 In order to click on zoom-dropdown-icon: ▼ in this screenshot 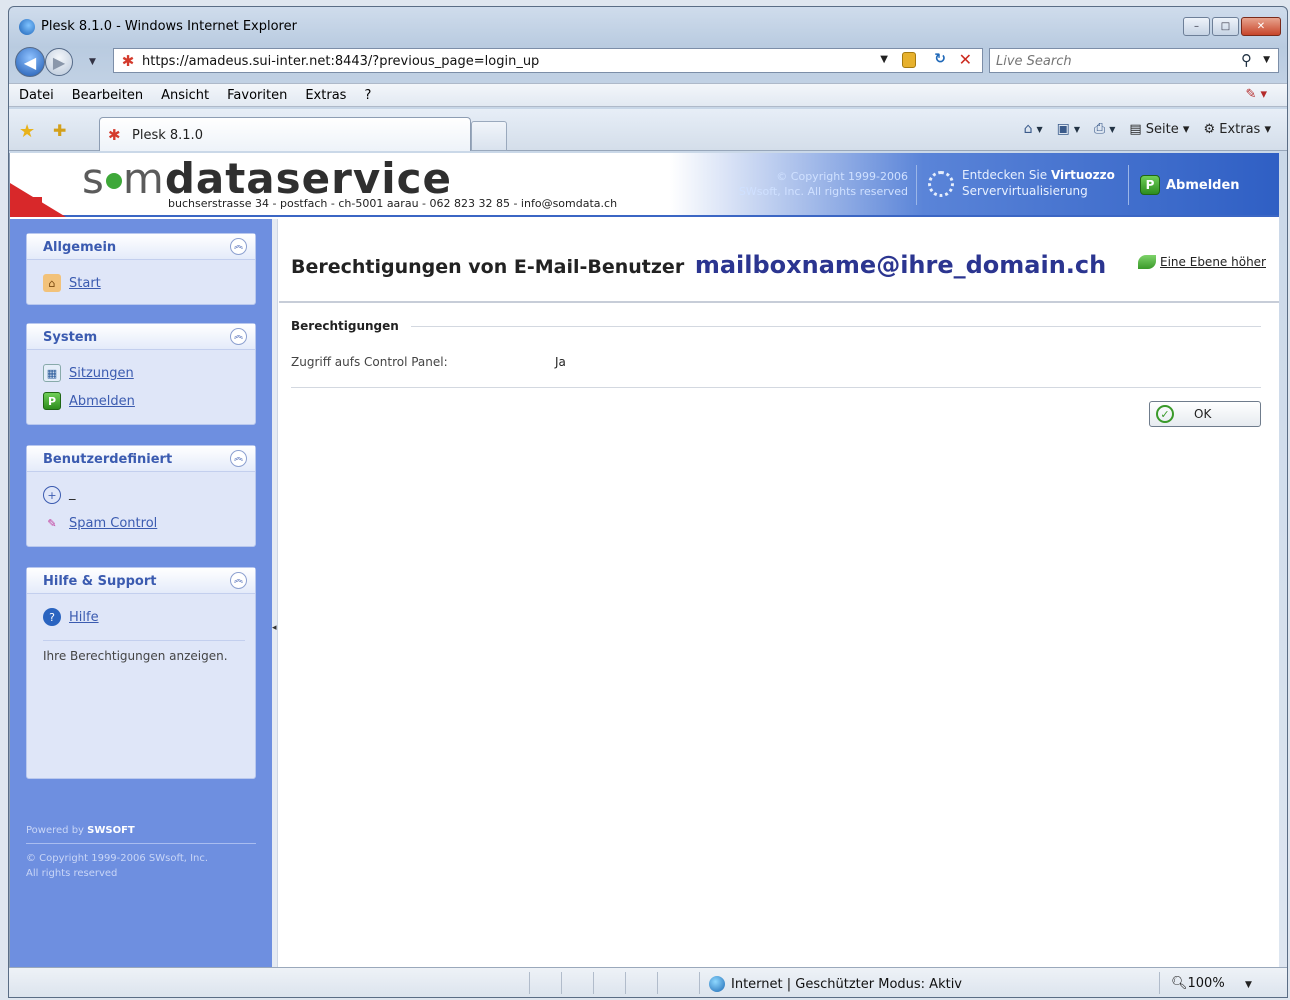, I will do `click(1248, 985)`.